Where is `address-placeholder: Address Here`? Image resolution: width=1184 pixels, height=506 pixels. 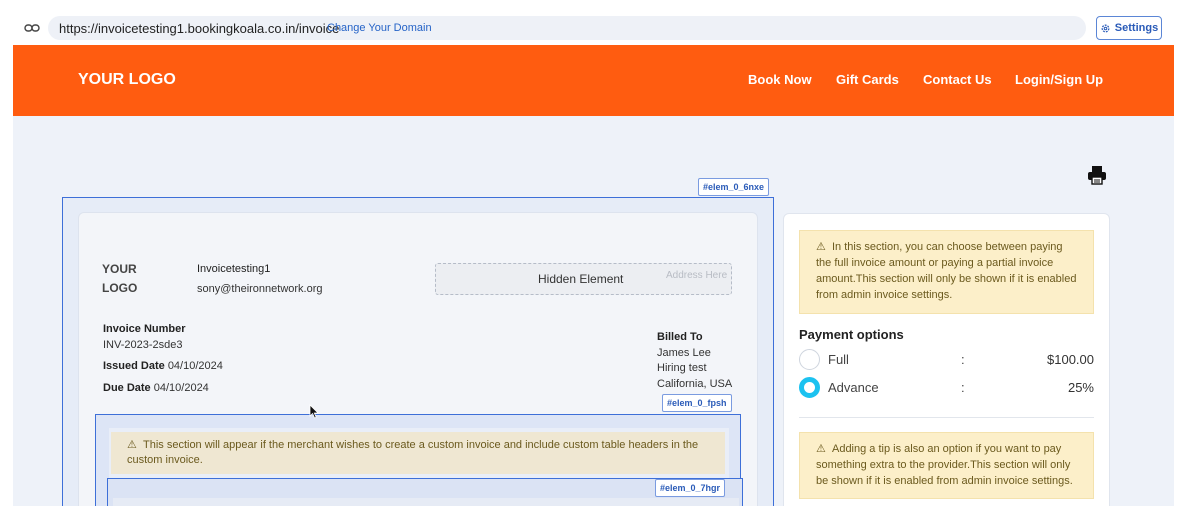
address-placeholder: Address Here is located at coordinates (697, 275).